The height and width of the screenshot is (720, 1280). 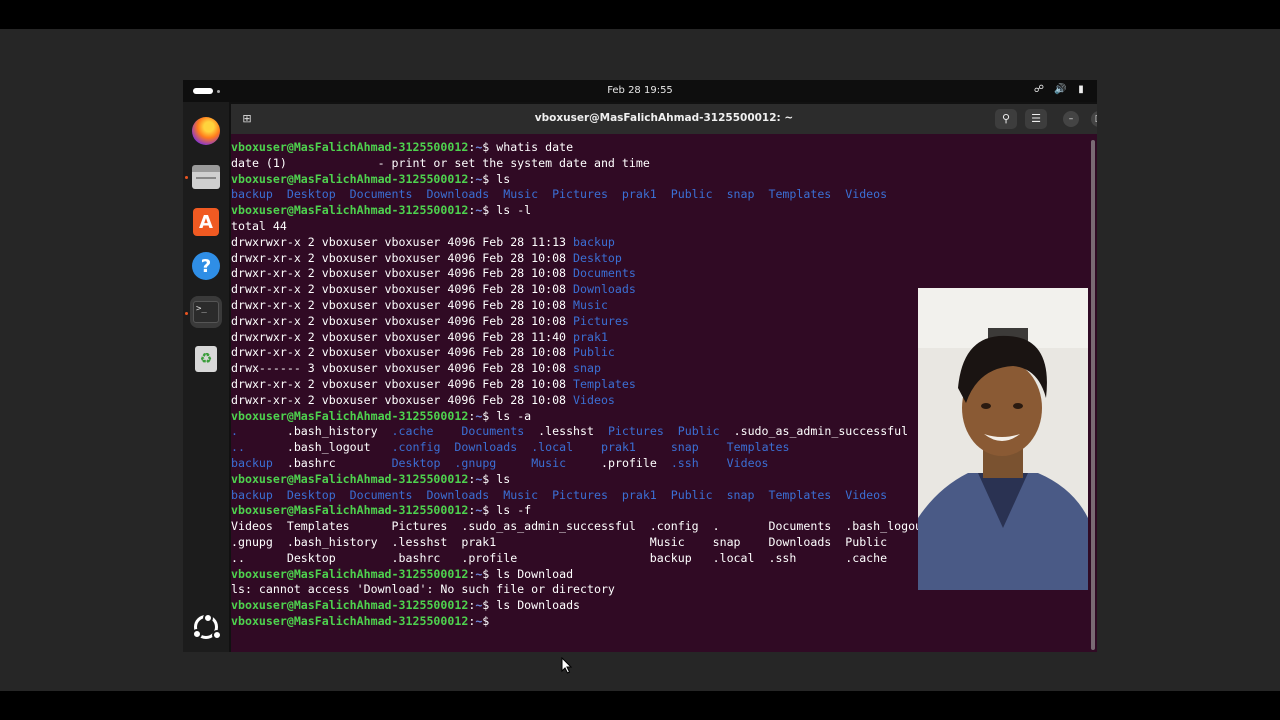 What do you see at coordinates (503, 178) in the screenshot?
I see `command-text: ls` at bounding box center [503, 178].